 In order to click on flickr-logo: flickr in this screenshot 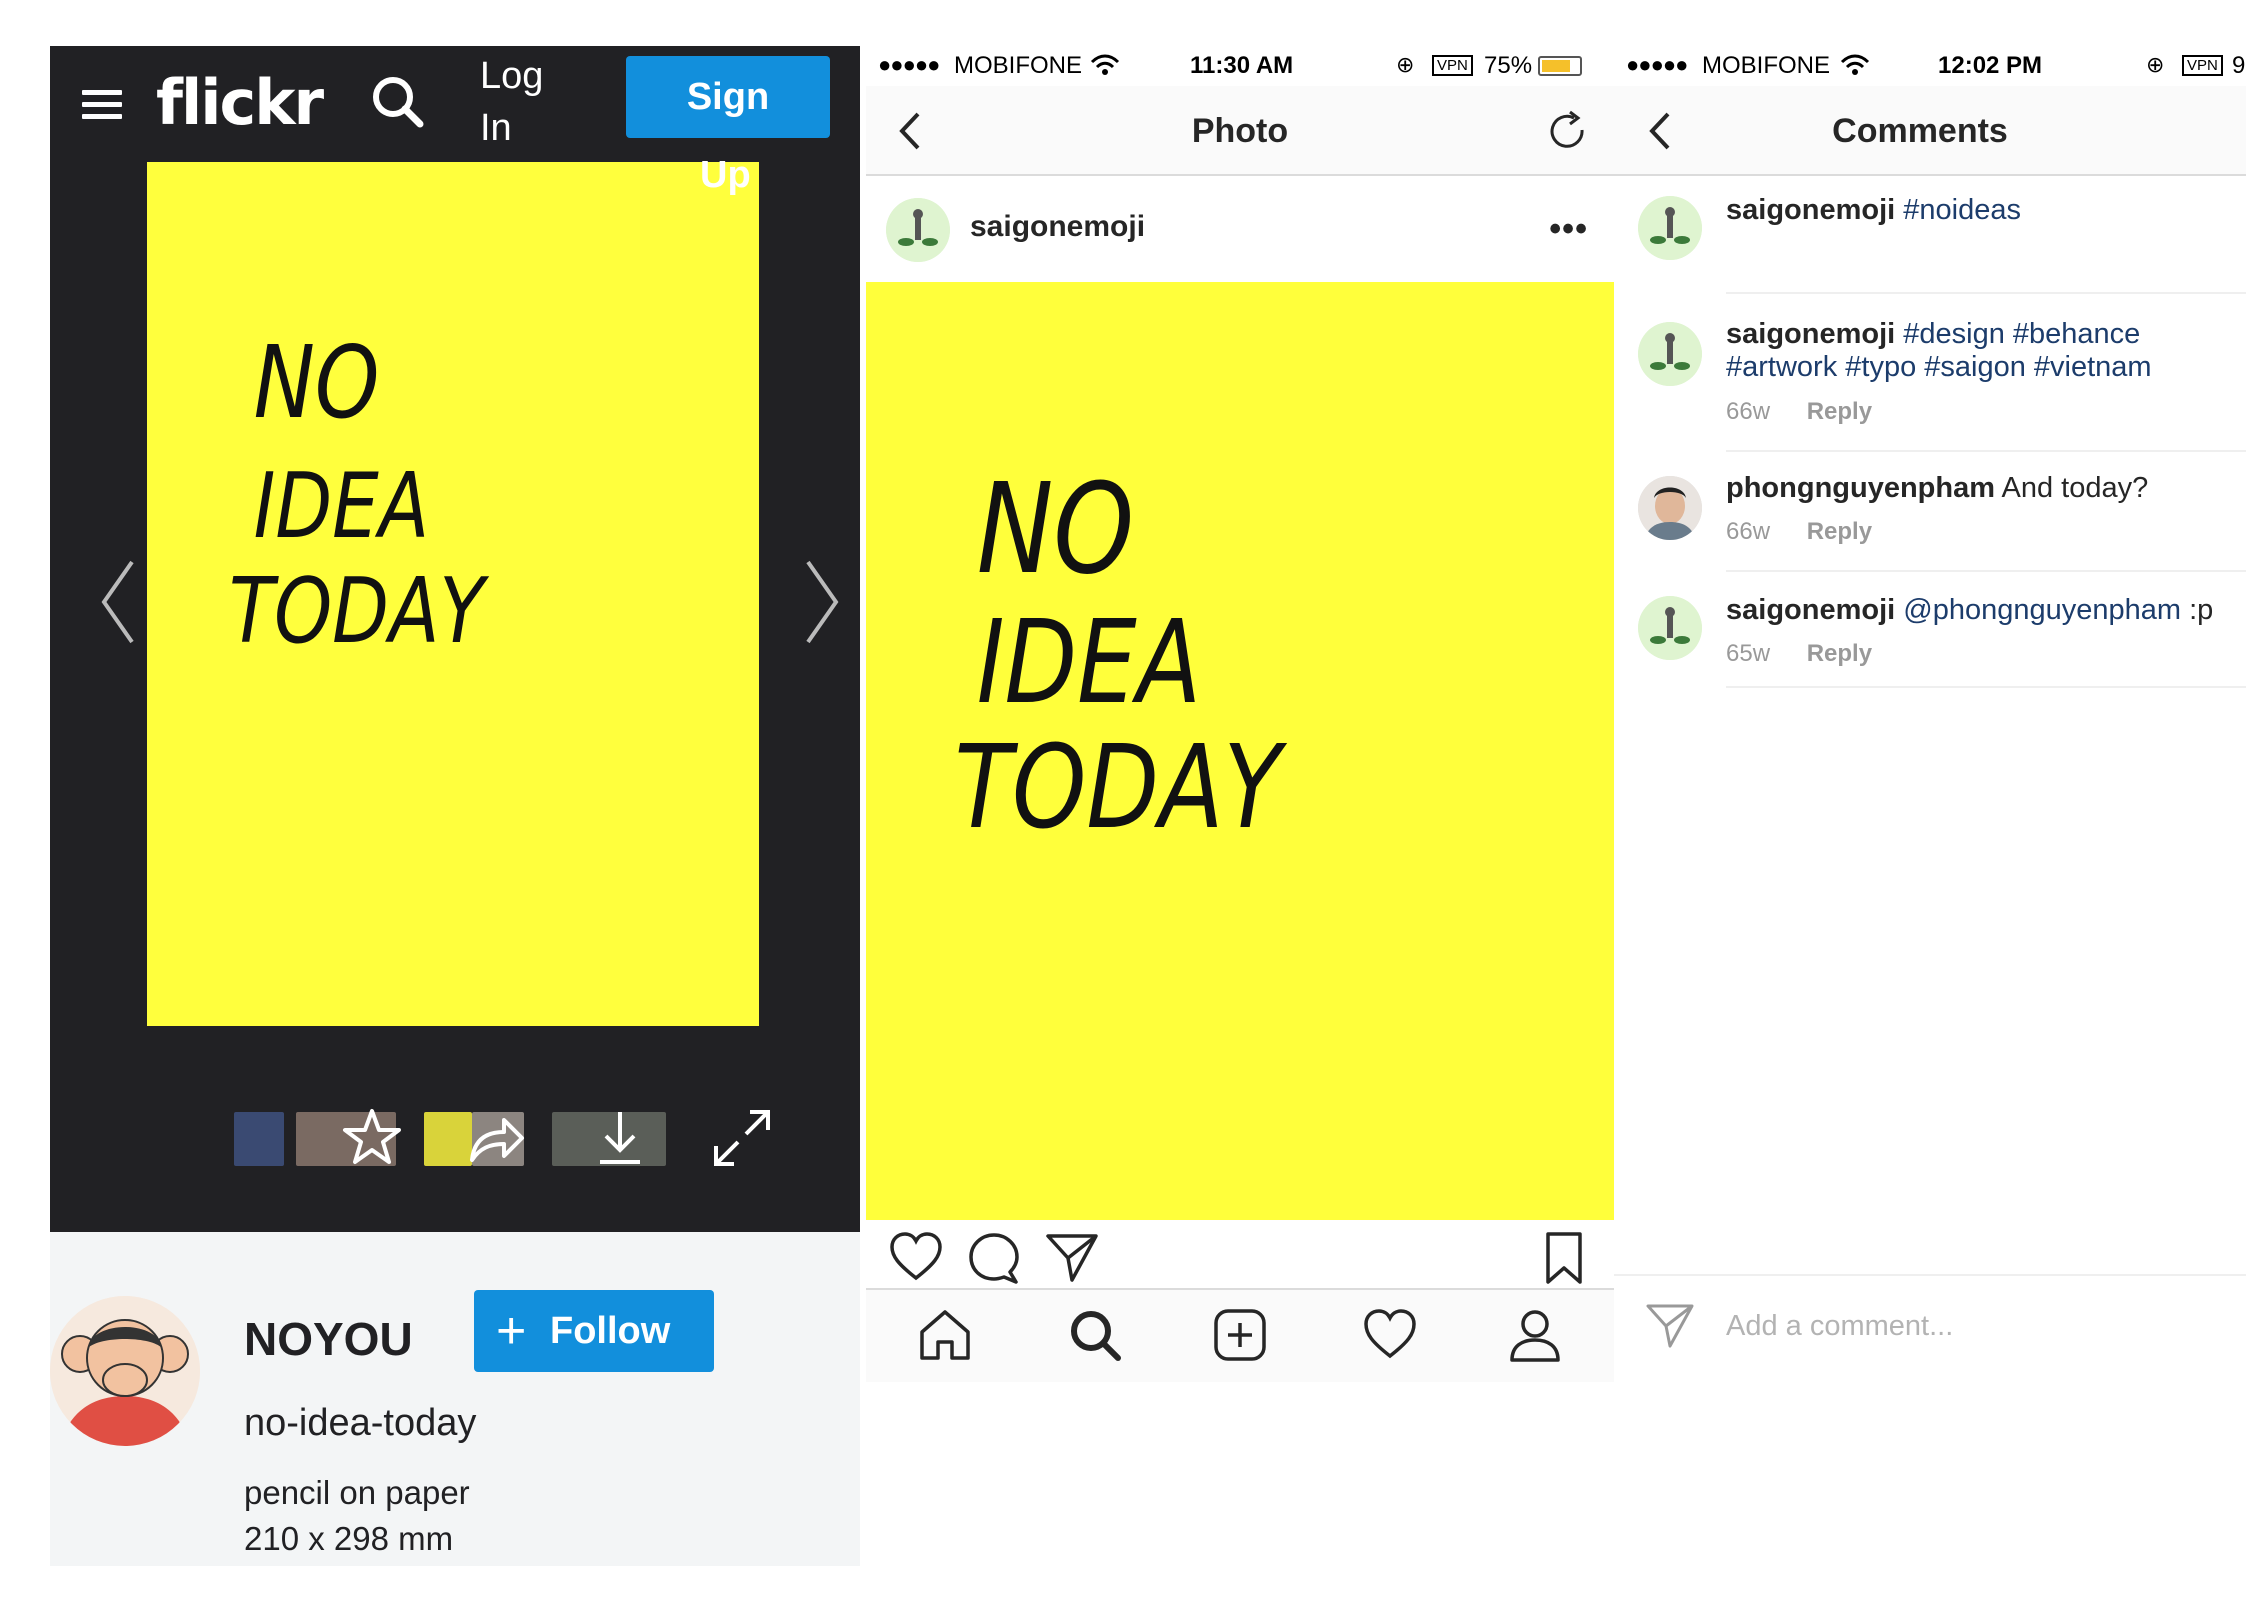, I will do `click(240, 102)`.